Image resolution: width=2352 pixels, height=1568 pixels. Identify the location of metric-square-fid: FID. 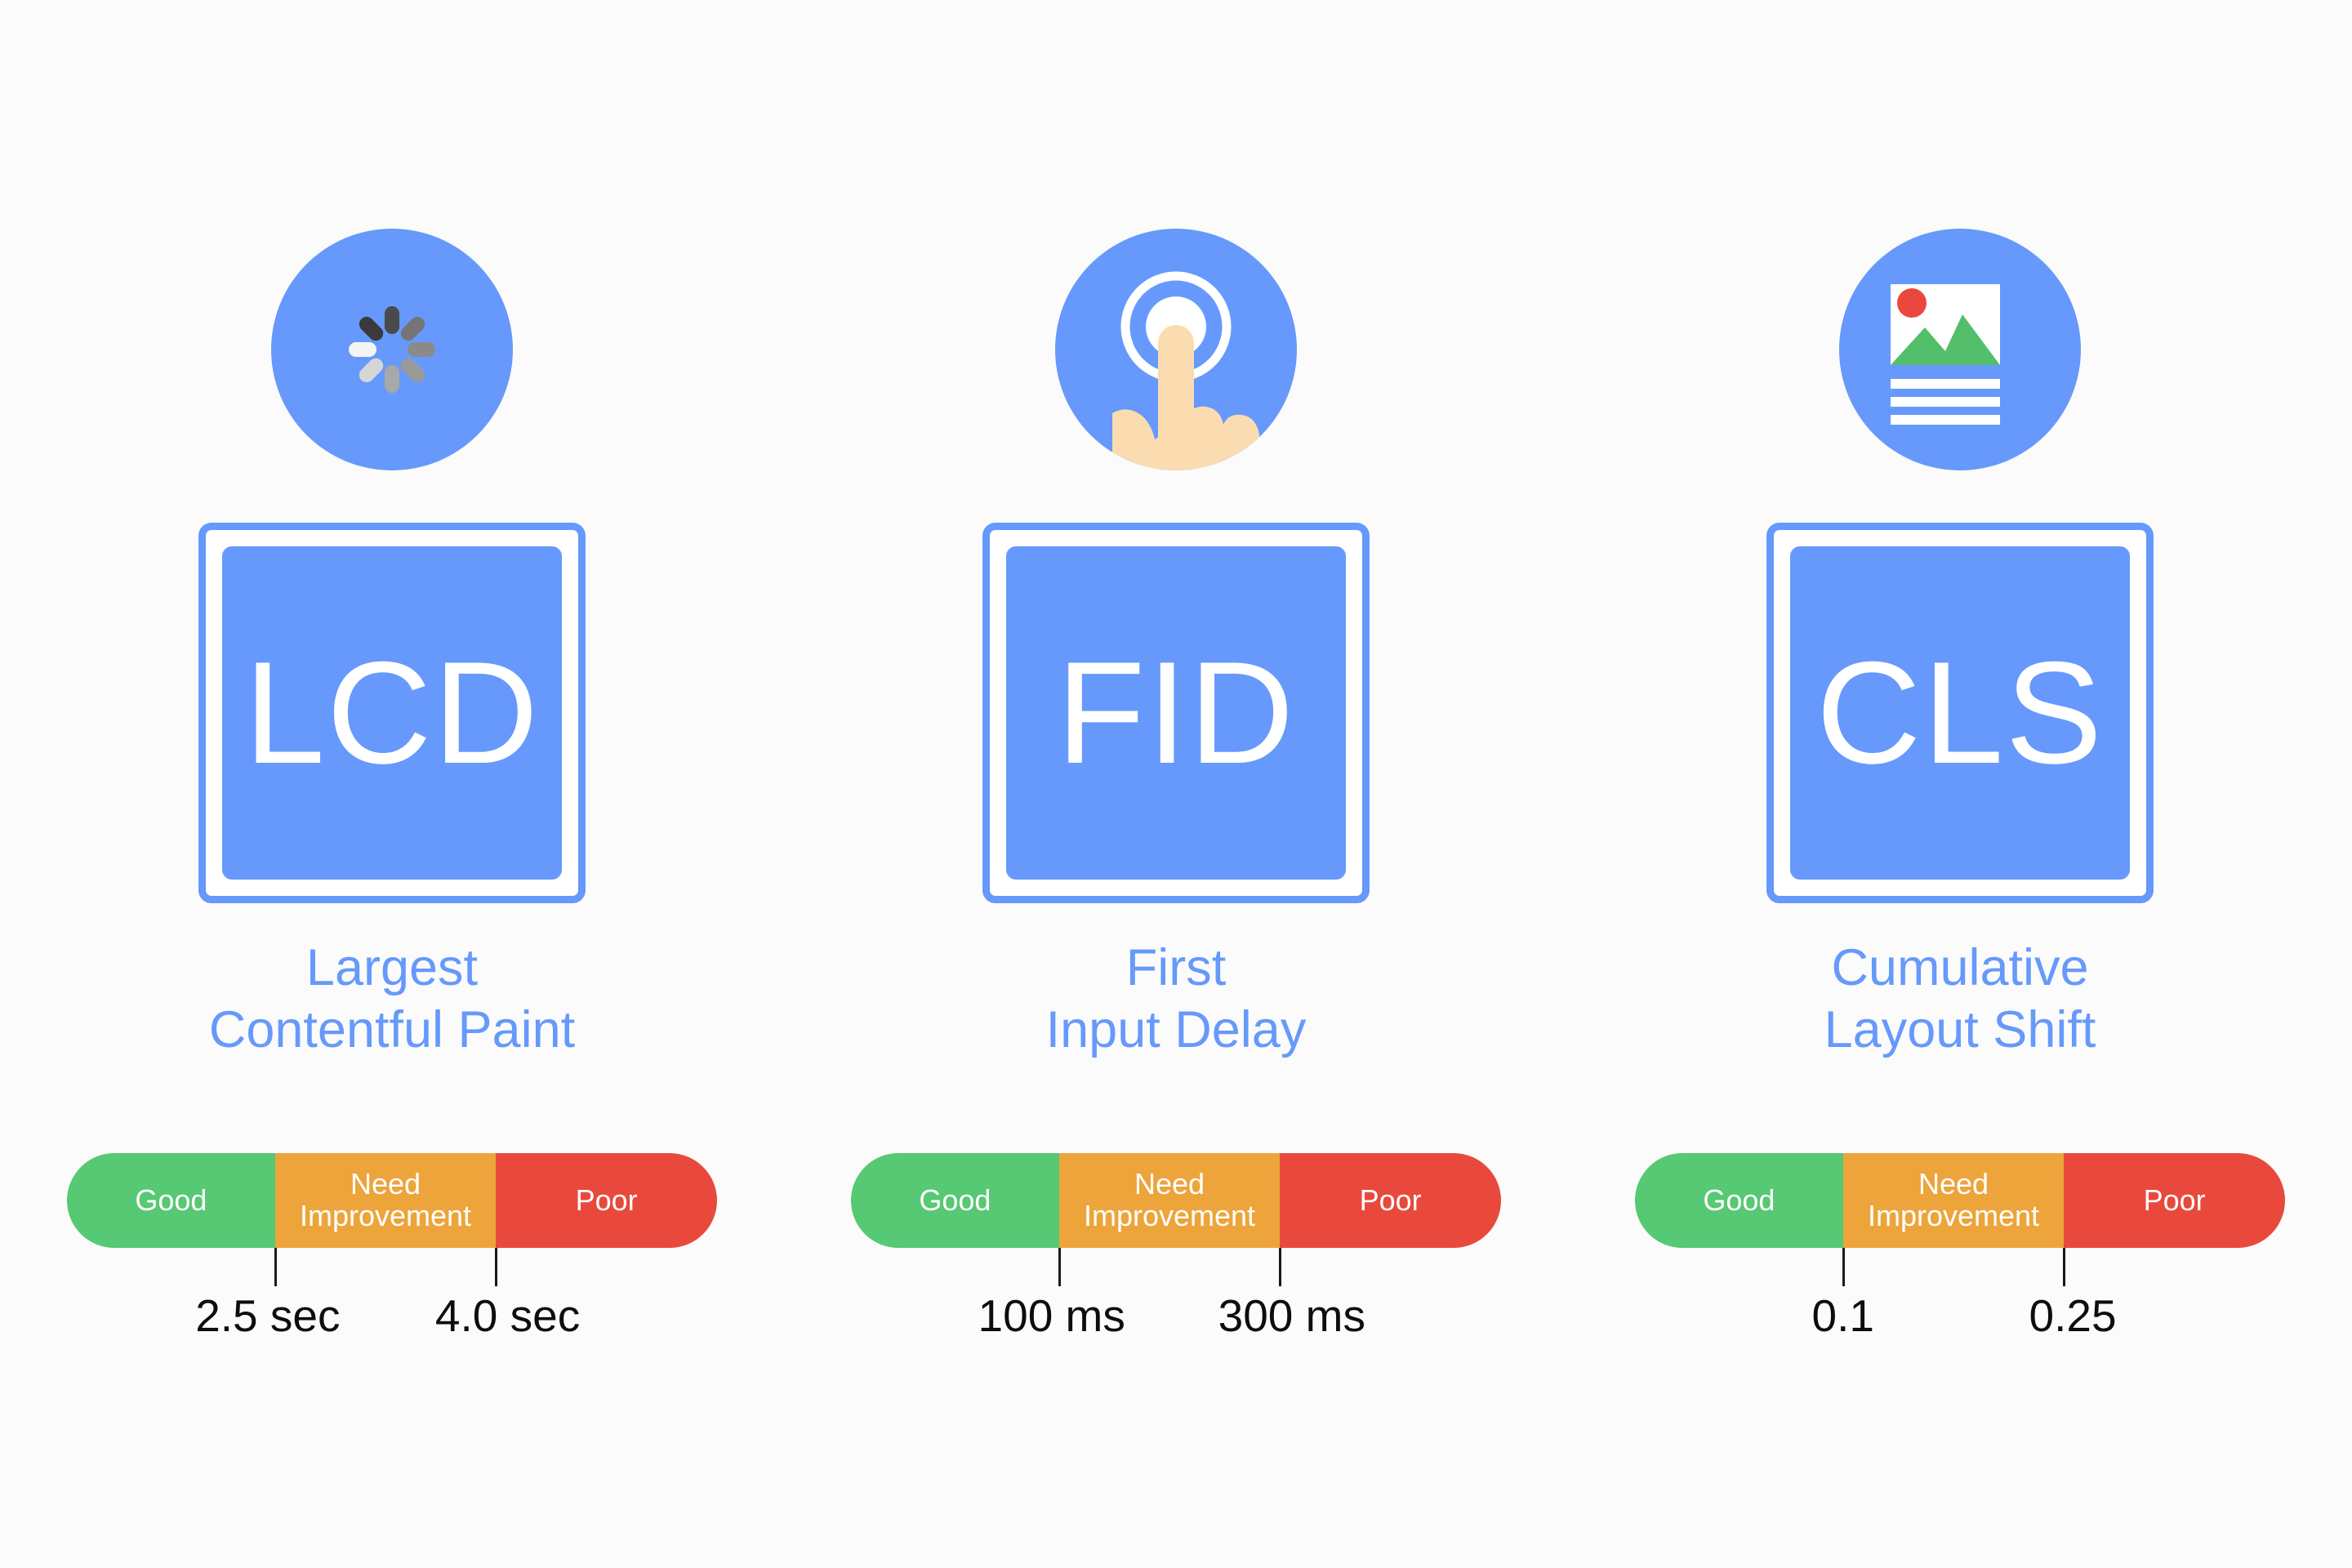
(1176, 713).